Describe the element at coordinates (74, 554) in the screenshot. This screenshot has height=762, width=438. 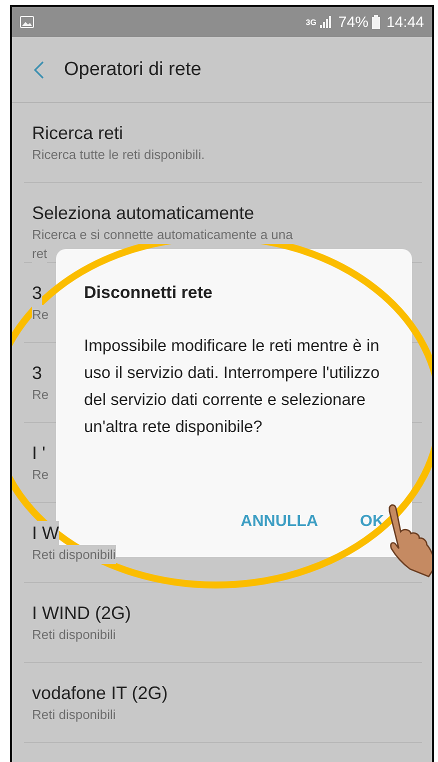
I see `row-subtitle: Reti disponibili` at that location.